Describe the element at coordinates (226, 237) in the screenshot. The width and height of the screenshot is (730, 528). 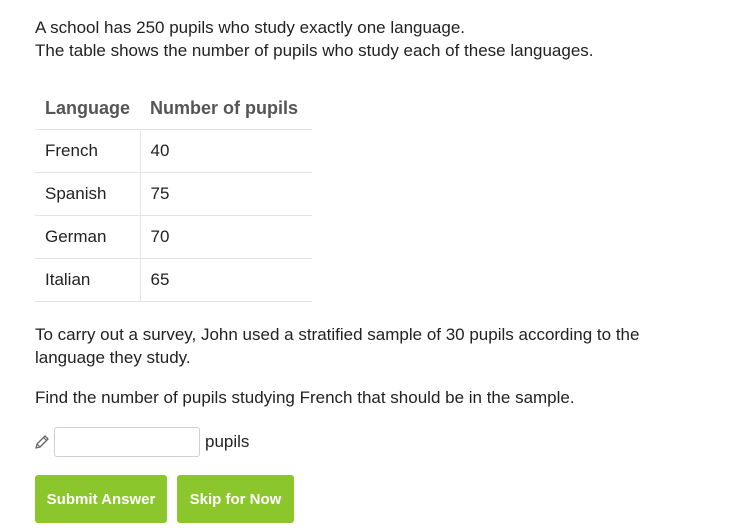
I see `cell-count: 70` at that location.